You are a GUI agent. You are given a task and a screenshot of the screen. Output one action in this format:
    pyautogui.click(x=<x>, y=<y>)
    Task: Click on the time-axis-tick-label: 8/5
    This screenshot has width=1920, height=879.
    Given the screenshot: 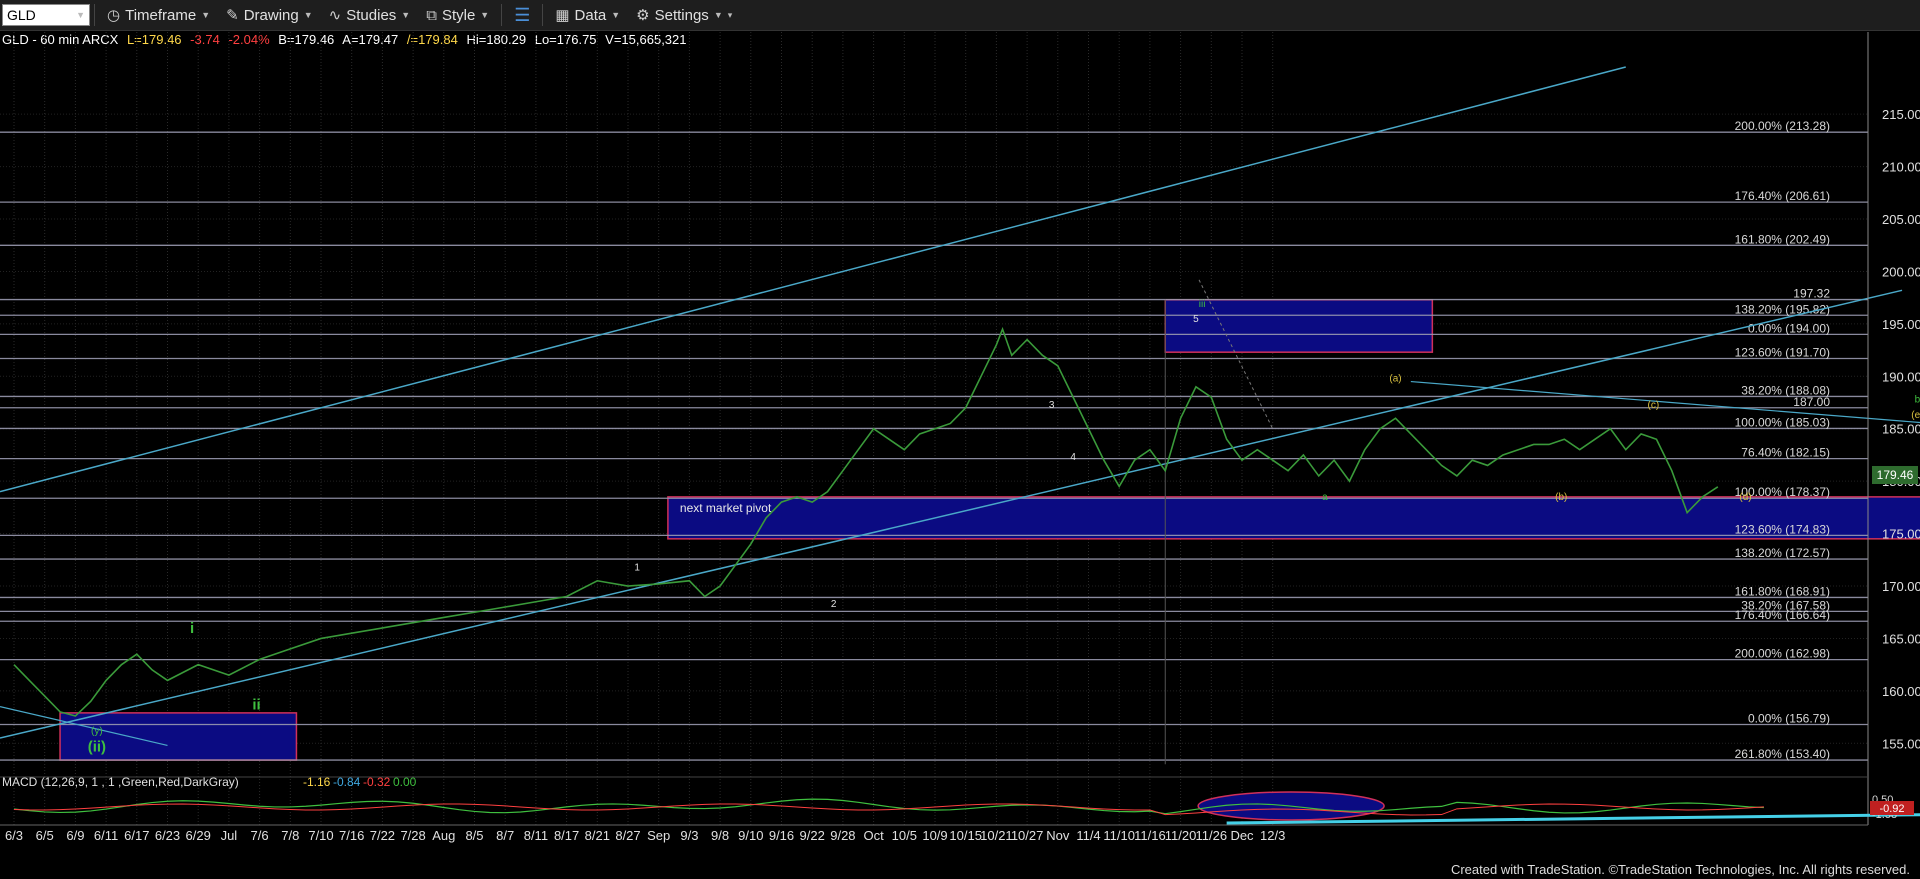 What is the action you would take?
    pyautogui.click(x=474, y=835)
    